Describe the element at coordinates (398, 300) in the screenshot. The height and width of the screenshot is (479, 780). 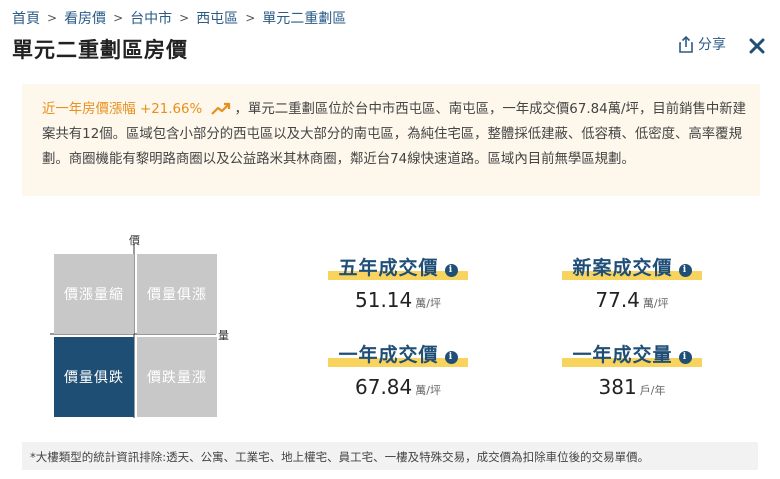
I see `stat-value: 51.14 萬/坪` at that location.